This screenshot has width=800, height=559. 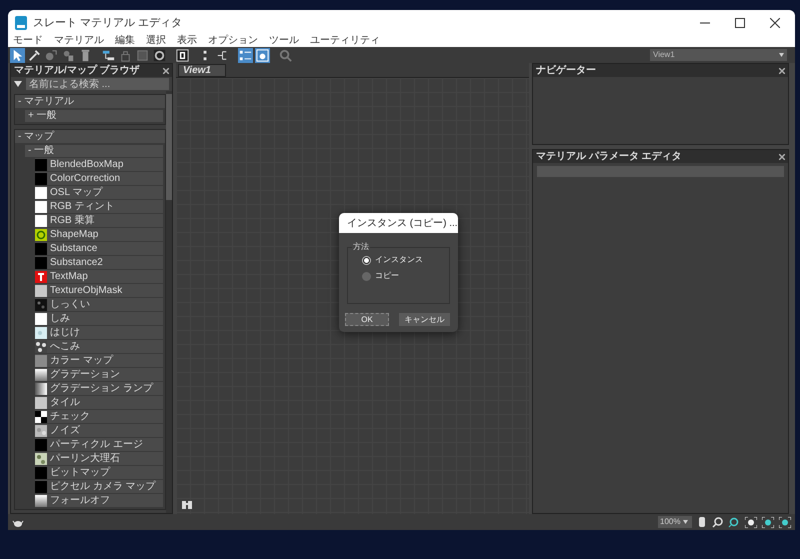 What do you see at coordinates (21, 23) in the screenshot?
I see `app-icon` at bounding box center [21, 23].